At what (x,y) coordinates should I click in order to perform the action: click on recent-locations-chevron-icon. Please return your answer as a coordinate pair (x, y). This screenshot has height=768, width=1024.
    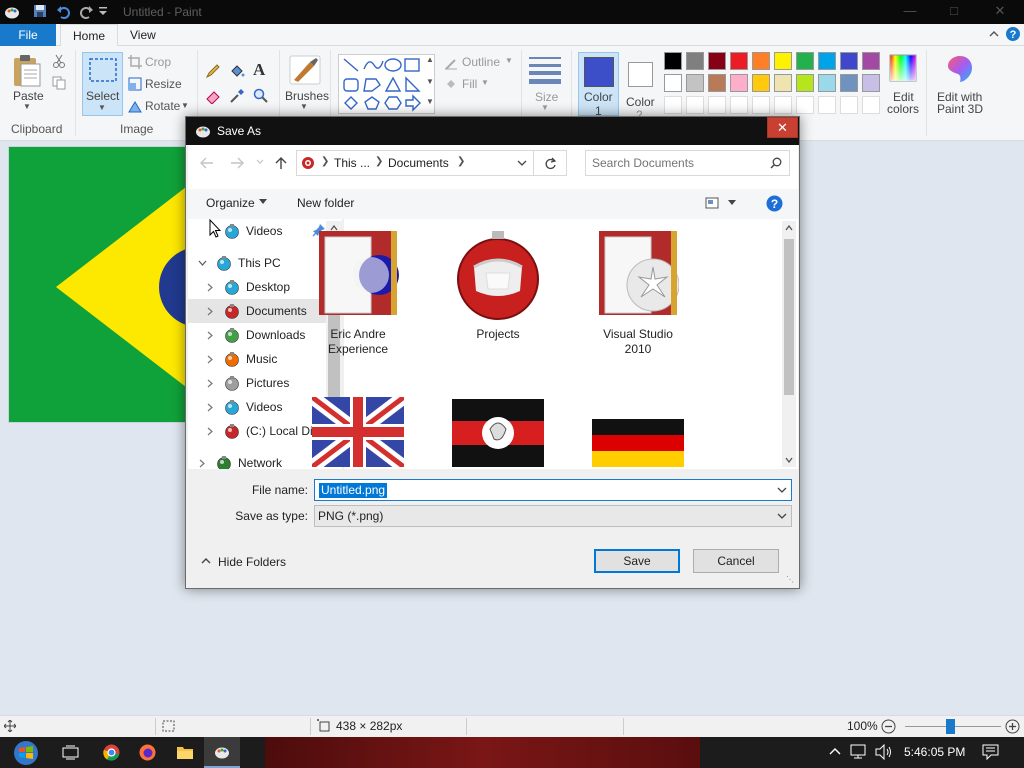
    Looking at the image, I should click on (260, 162).